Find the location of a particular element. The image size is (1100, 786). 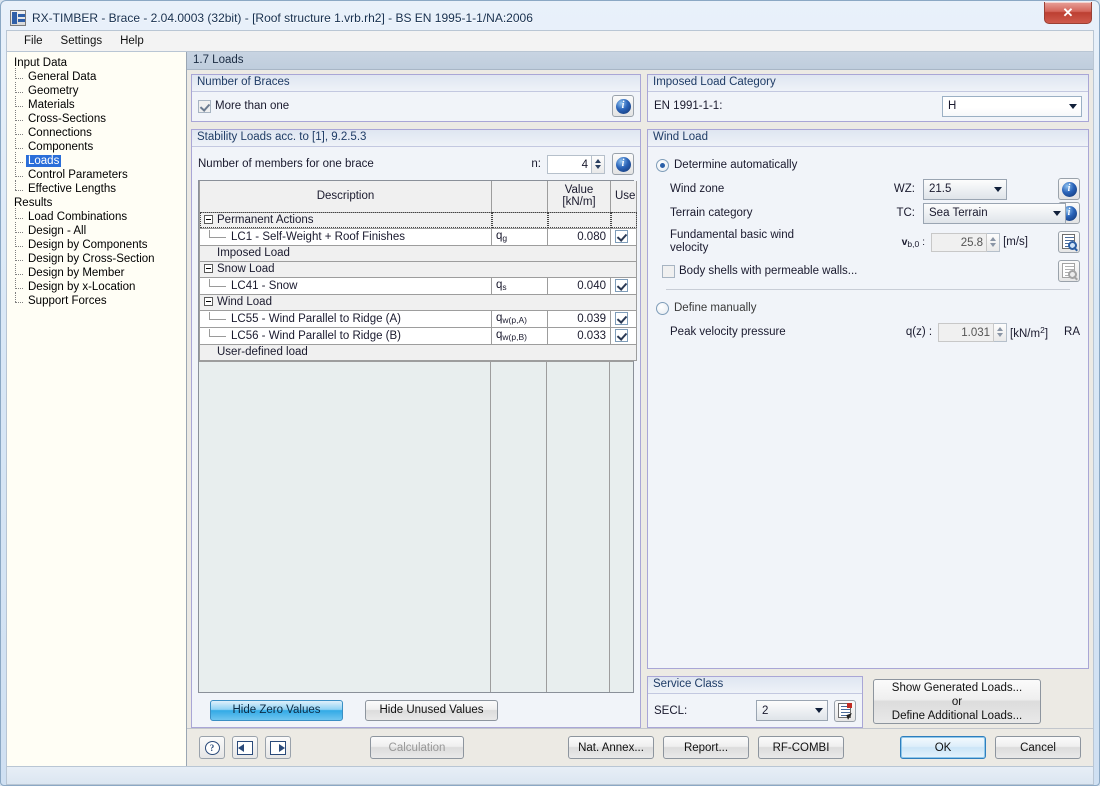

wind-zone-select: 21.5 is located at coordinates (965, 189).